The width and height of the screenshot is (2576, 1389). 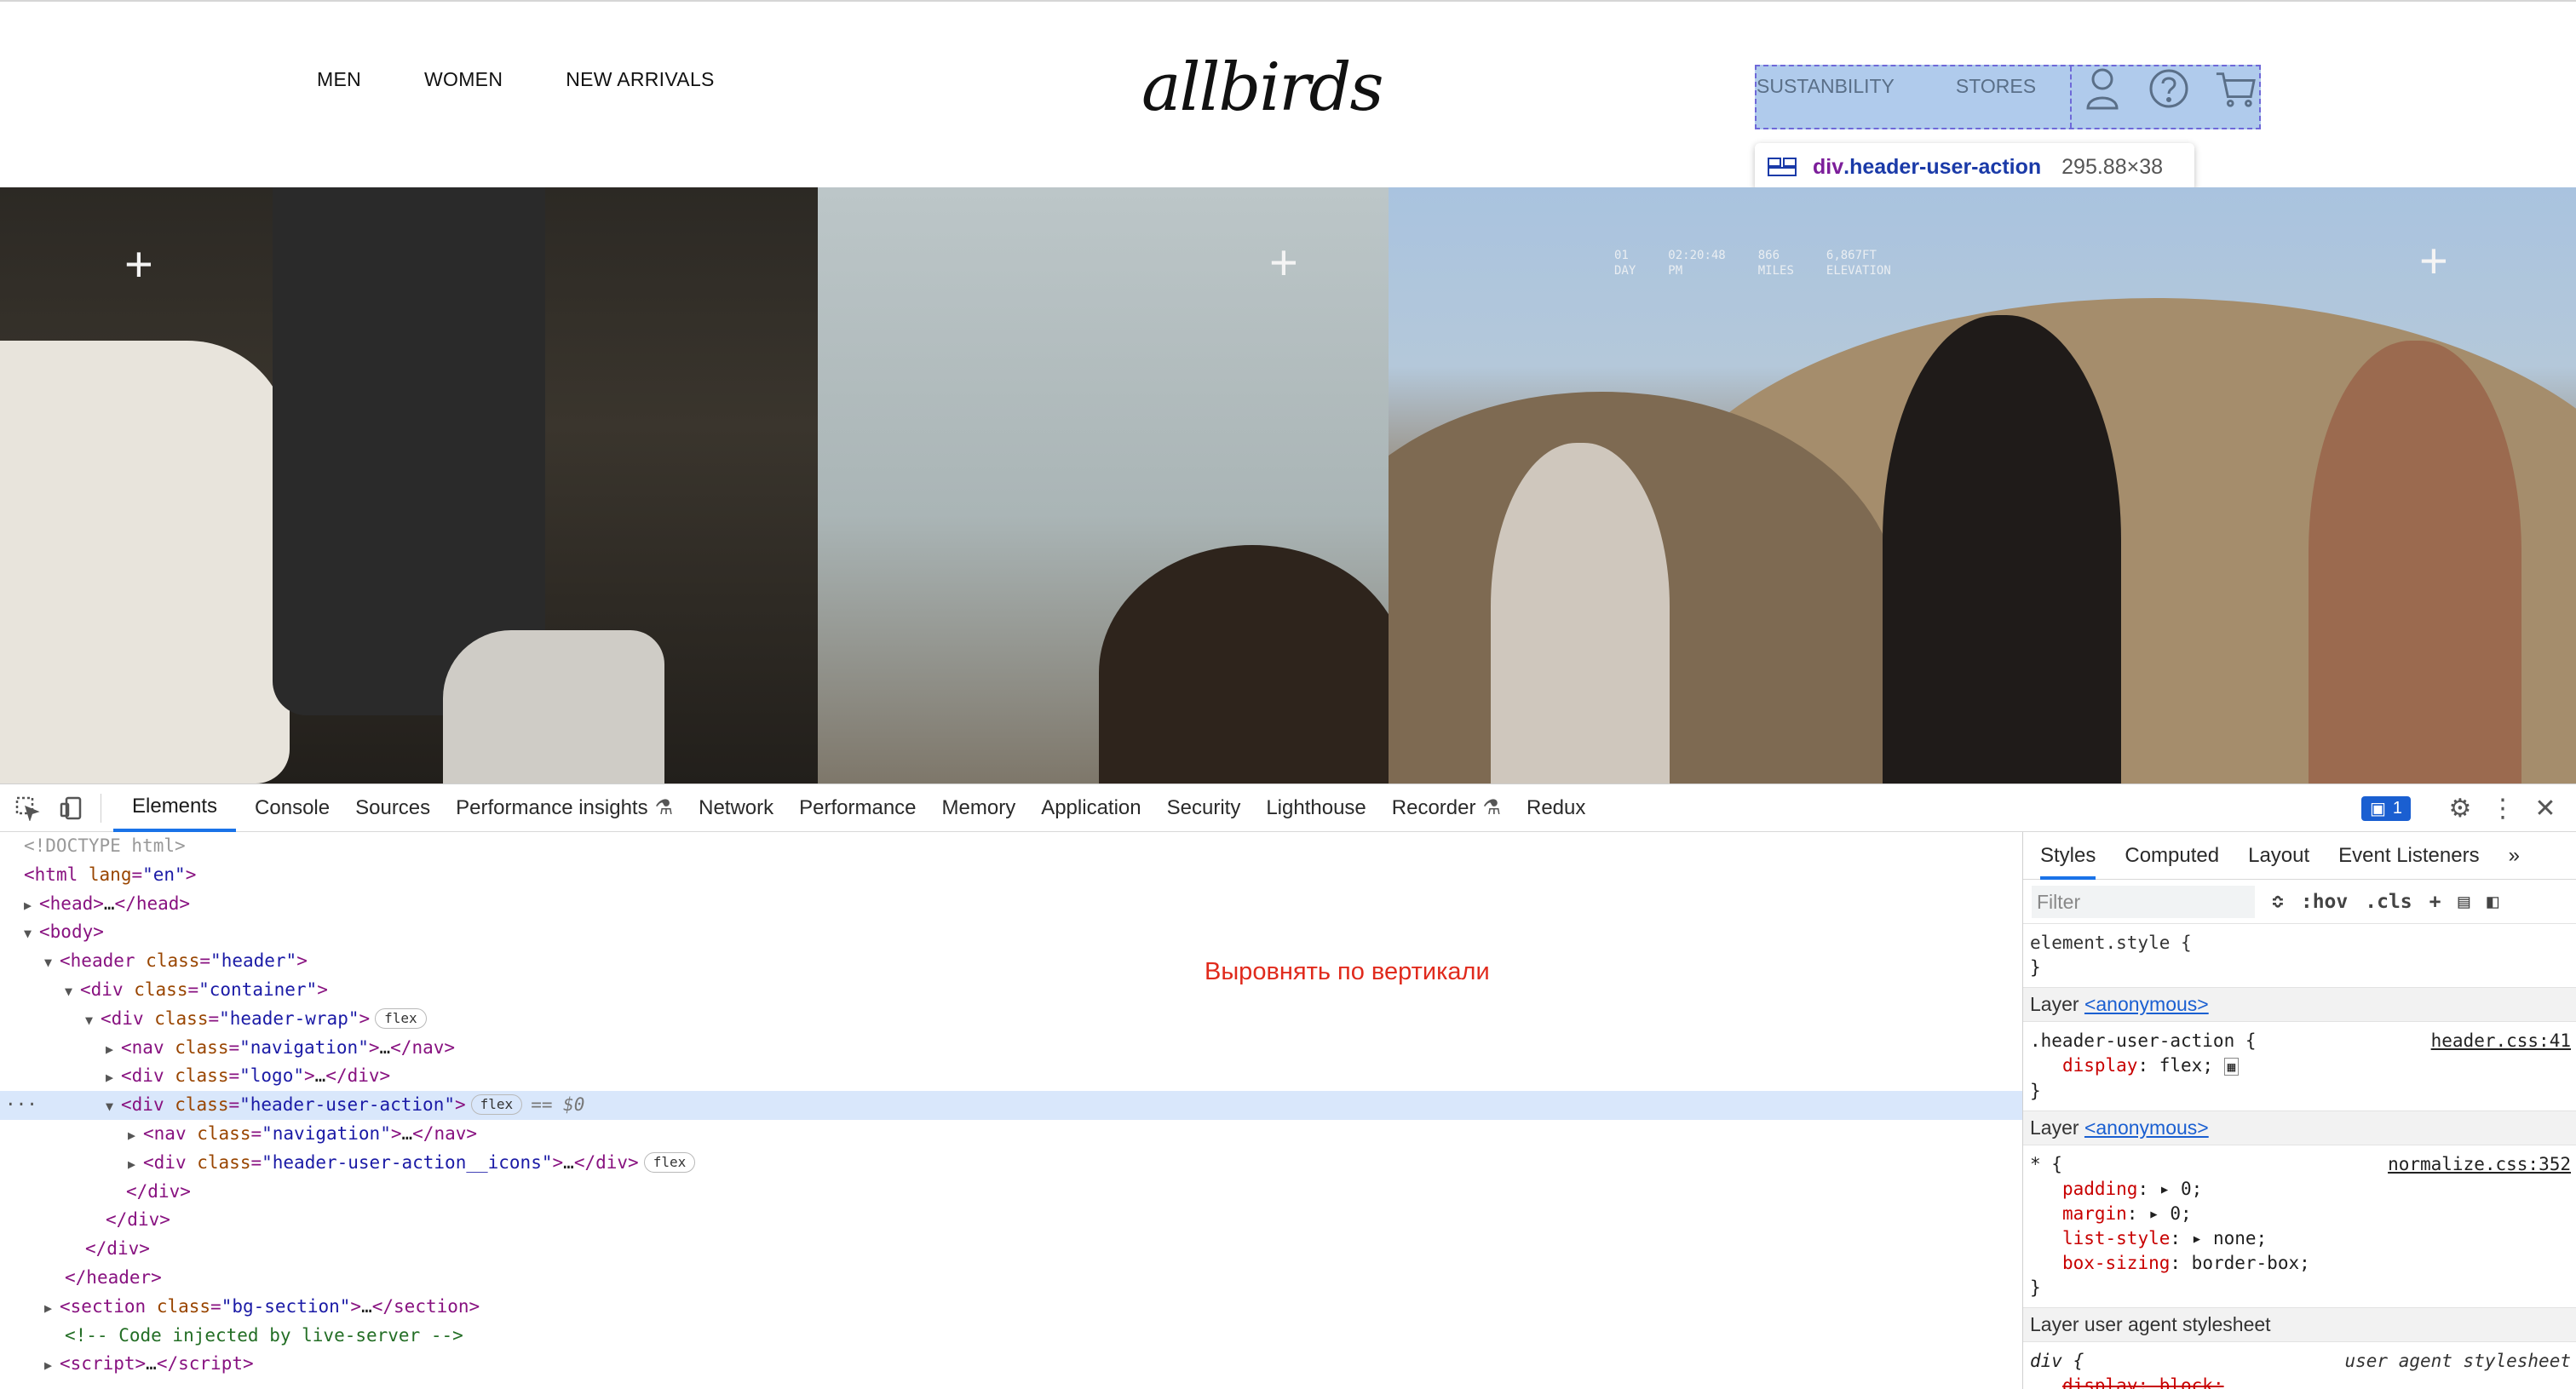 I want to click on site-logo: allbirds, so click(x=1263, y=88).